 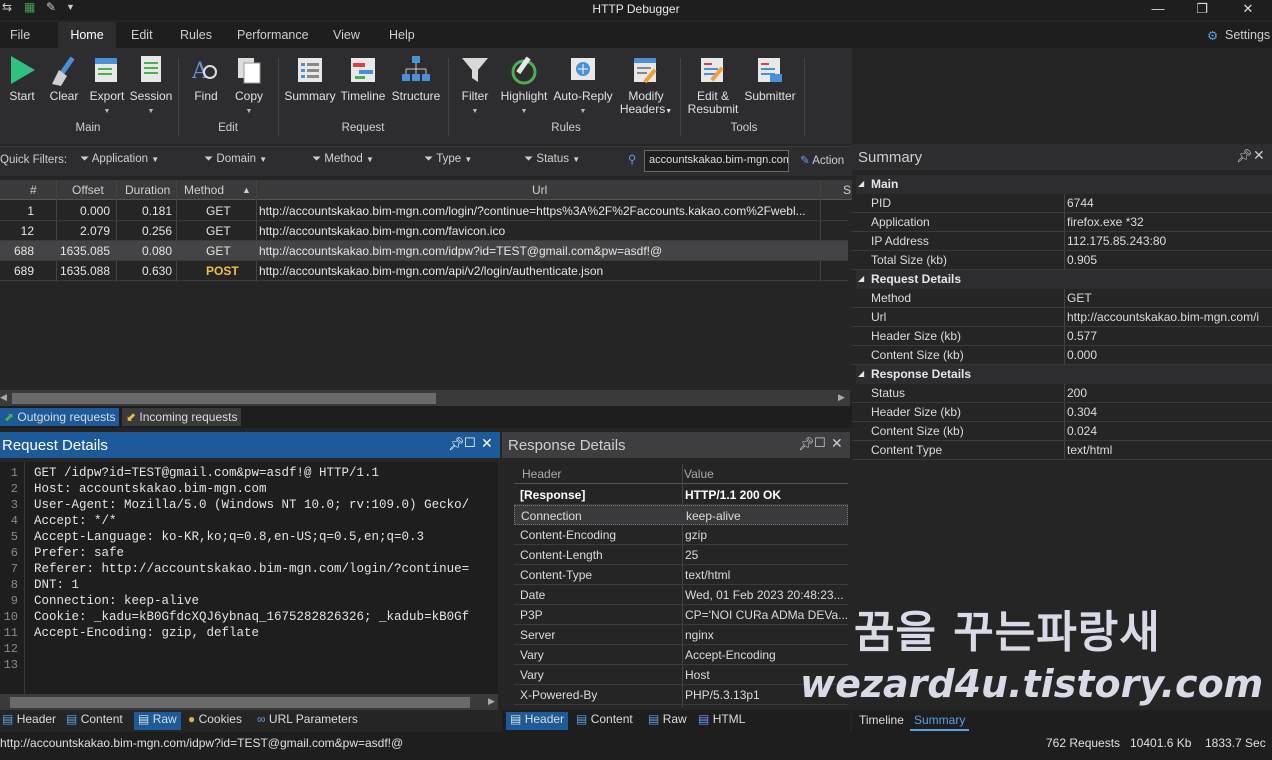 I want to click on summary-group-request: ◢ Request Details, so click(x=1064, y=279).